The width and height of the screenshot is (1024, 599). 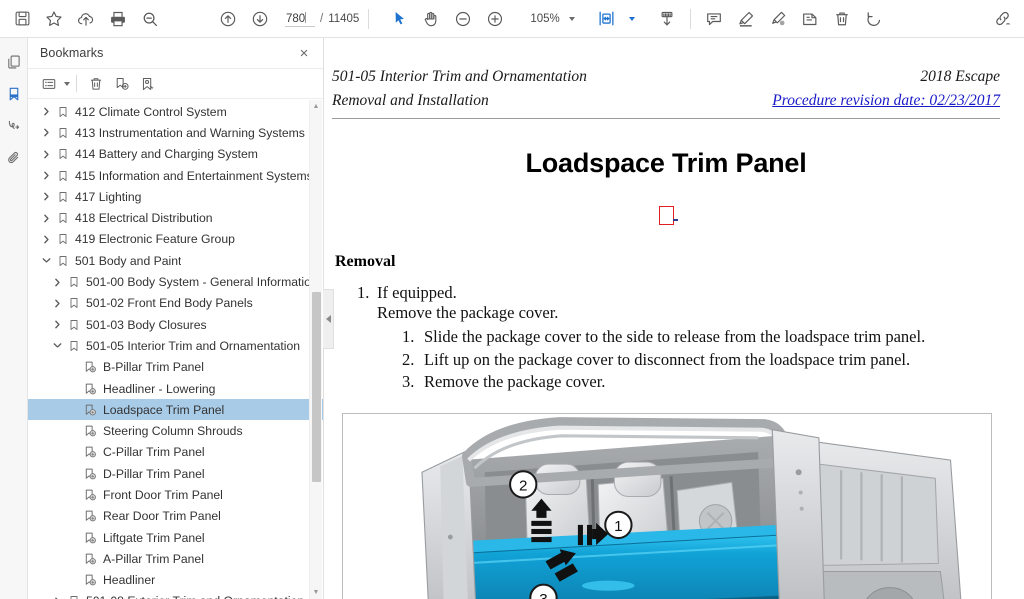 I want to click on stamp-button, so click(x=810, y=19).